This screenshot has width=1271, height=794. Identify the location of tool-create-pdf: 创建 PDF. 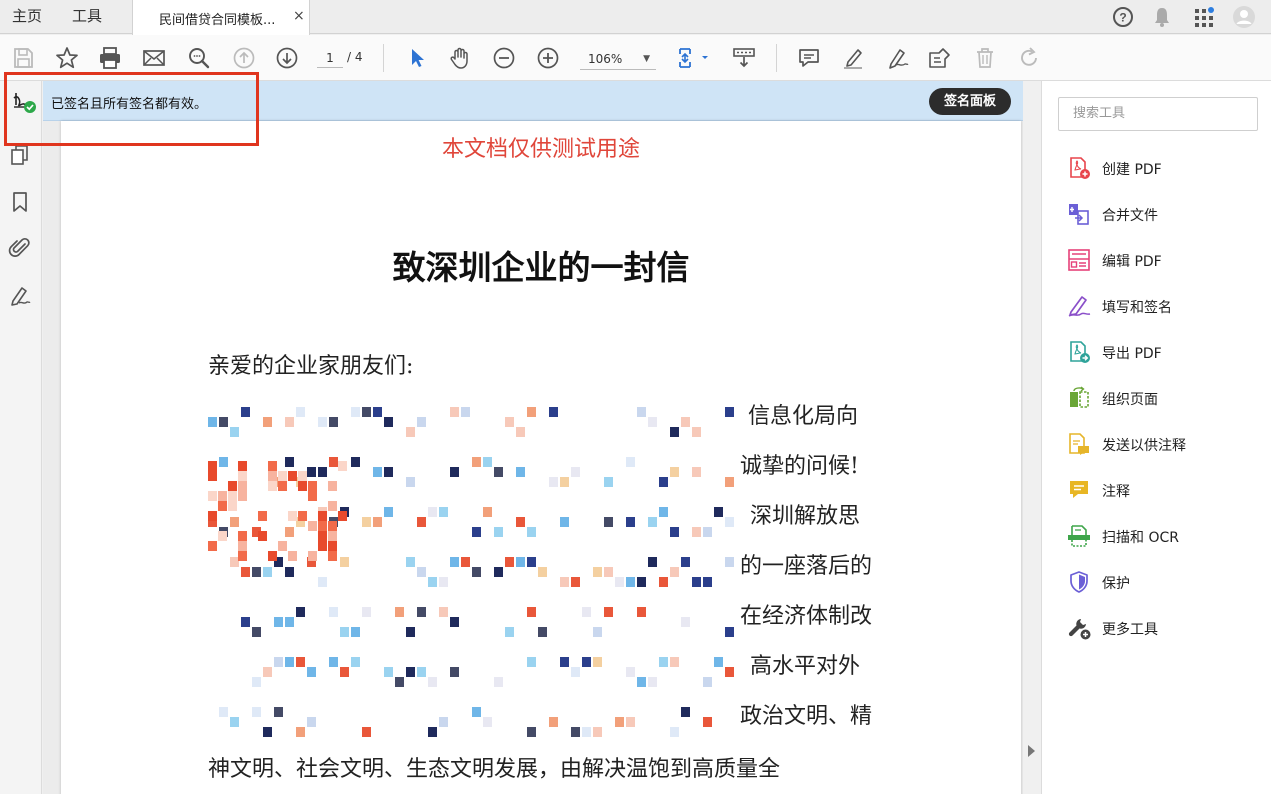
(1161, 168).